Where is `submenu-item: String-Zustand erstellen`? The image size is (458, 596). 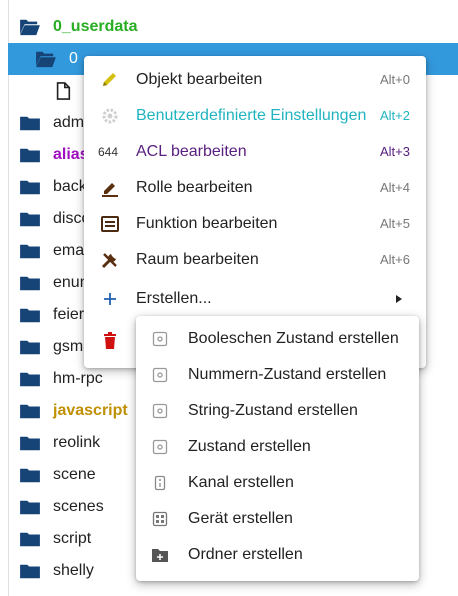 submenu-item: String-Zustand erstellen is located at coordinates (277, 411).